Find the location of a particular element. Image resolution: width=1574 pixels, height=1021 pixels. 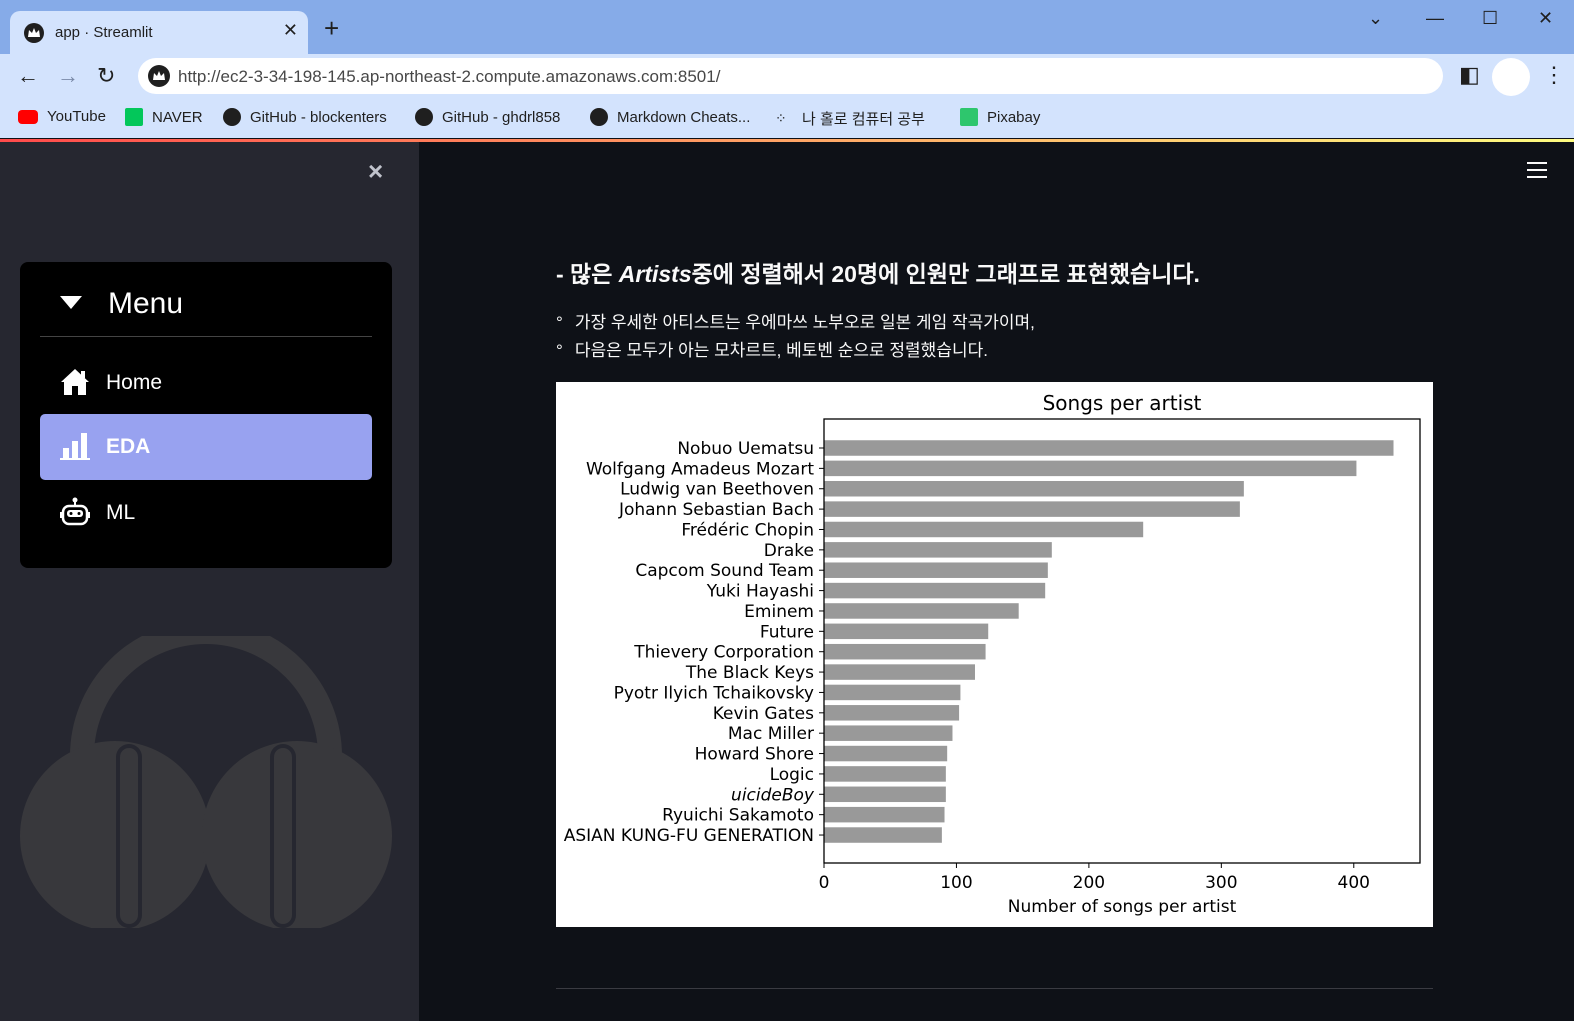

y-tick-label: Yuki Hayashi is located at coordinates (760, 592).